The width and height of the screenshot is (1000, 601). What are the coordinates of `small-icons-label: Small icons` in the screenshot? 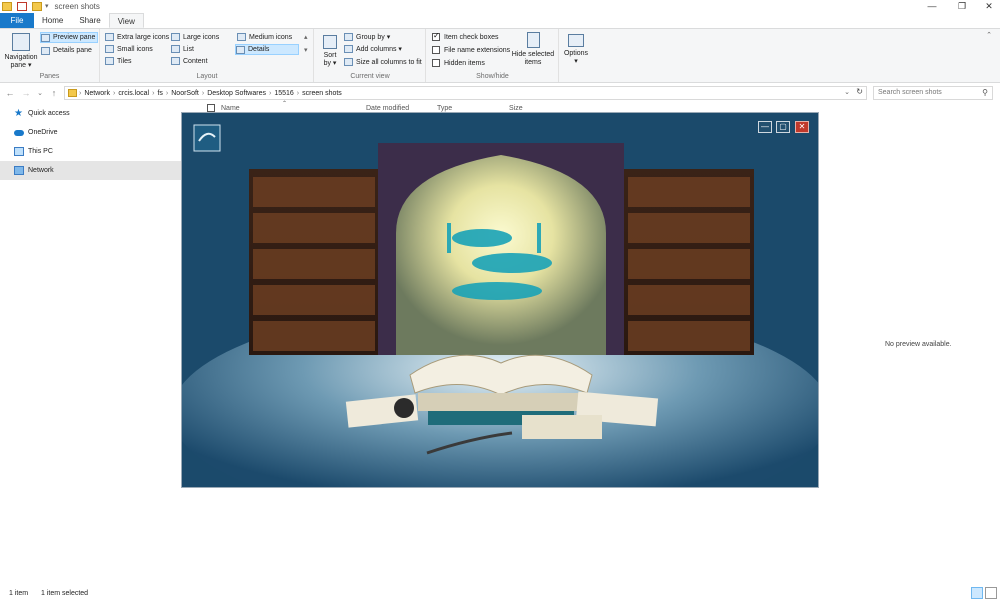 It's located at (135, 49).